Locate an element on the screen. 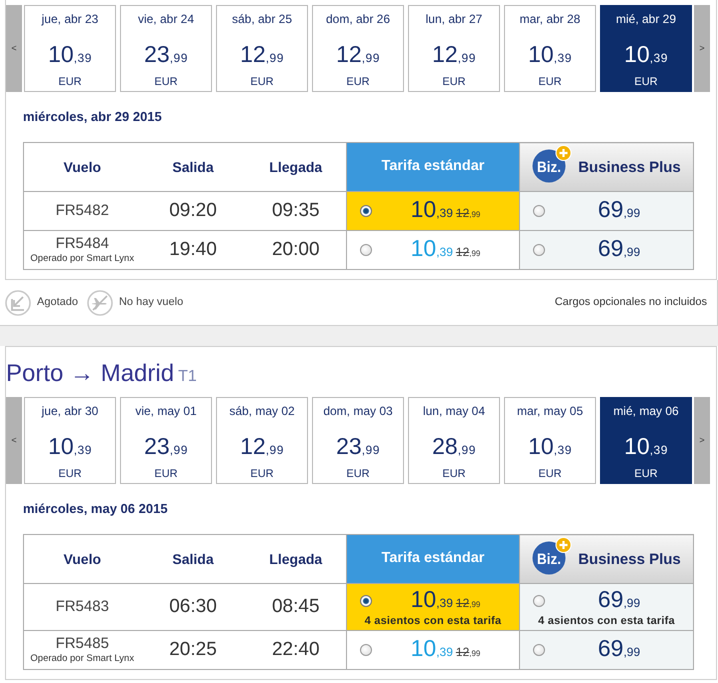  route-title: Porto → Madrid is located at coordinates (90, 373).